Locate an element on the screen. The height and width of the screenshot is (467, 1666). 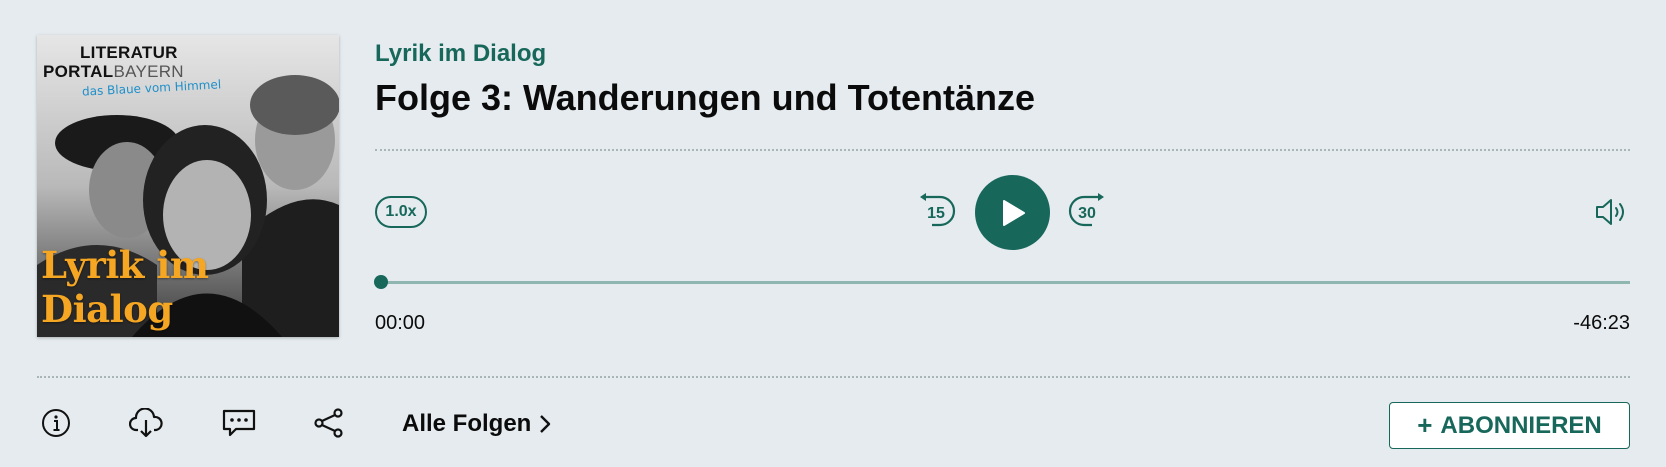
chevron-right-icon is located at coordinates (545, 424).